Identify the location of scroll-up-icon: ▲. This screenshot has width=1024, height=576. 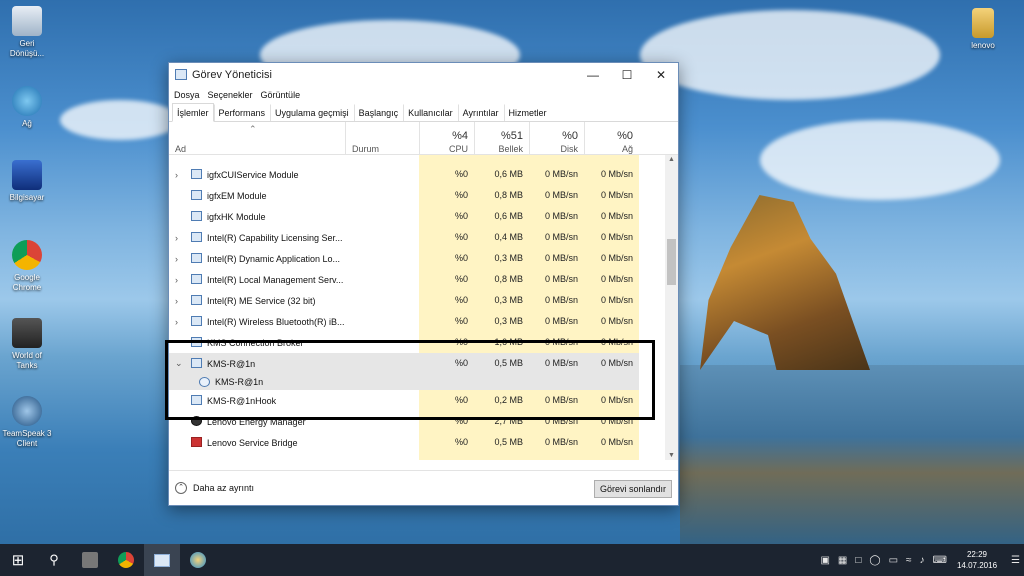
(671, 159).